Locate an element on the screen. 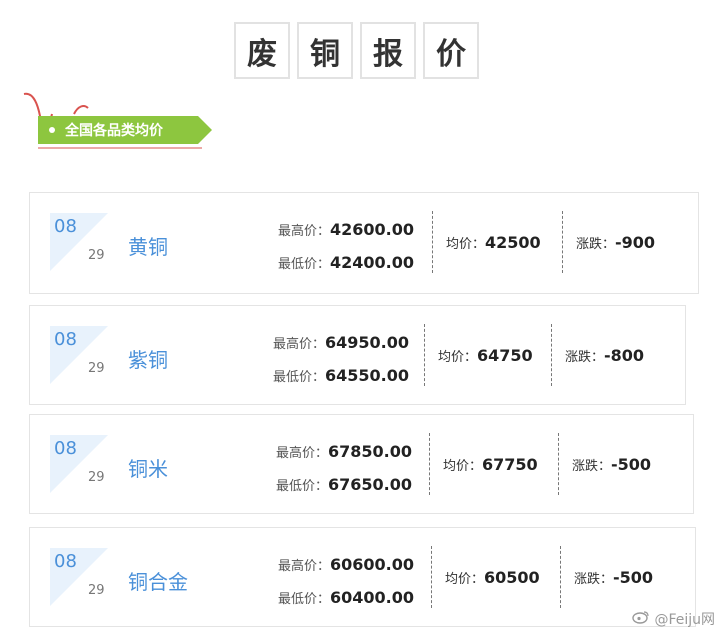  weibo-icon is located at coordinates (641, 619).